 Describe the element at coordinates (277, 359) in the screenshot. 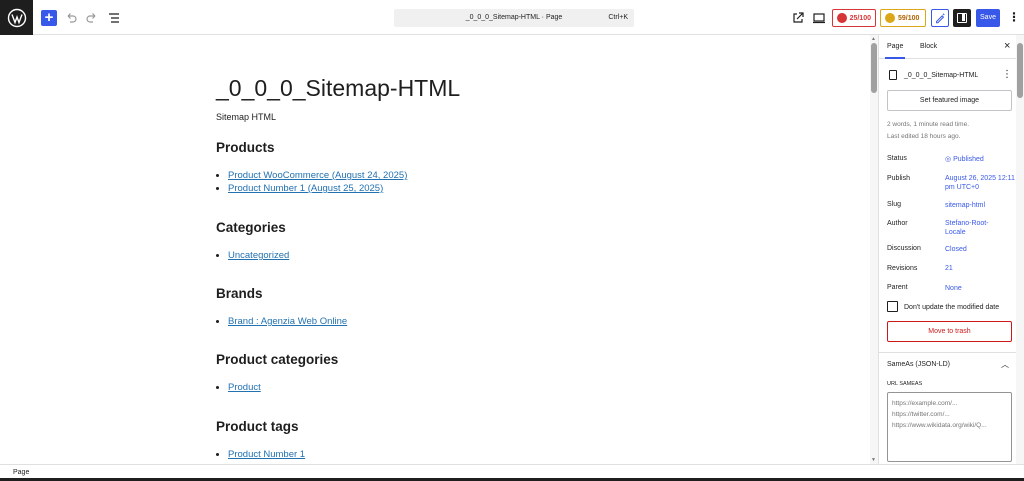

I see `heading-product-categories: Product categories` at that location.